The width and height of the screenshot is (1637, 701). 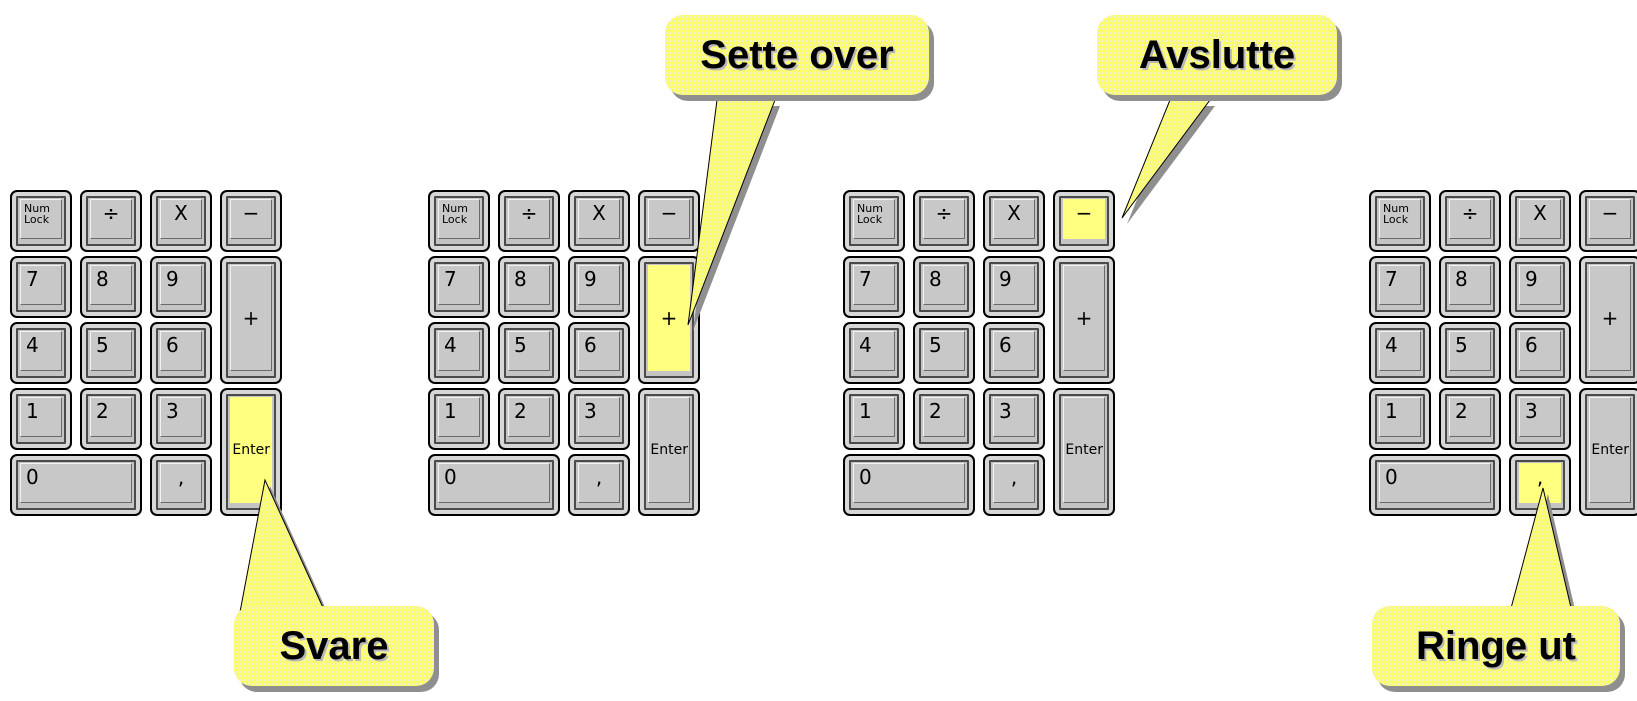 I want to click on callout-svare-label: Svare, so click(x=334, y=645).